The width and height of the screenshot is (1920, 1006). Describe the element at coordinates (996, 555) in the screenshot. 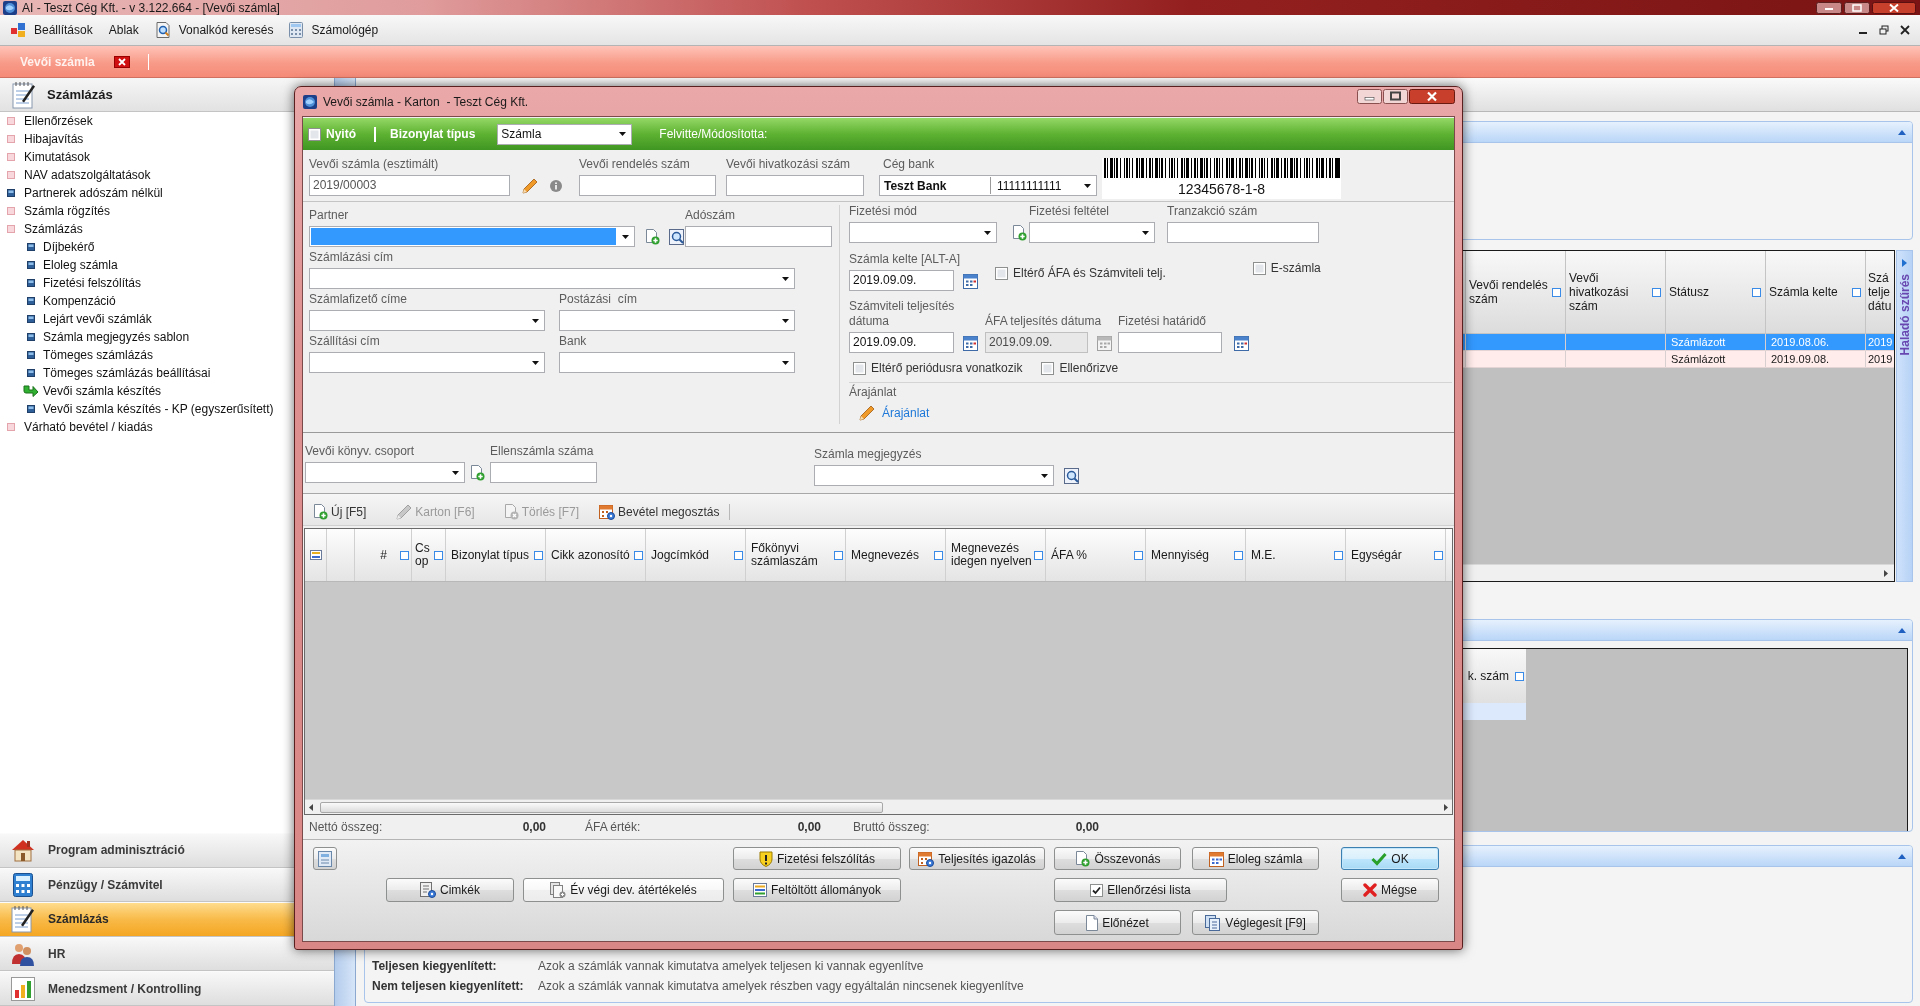

I see `column-header: Megnevezés idegen nyelven` at that location.